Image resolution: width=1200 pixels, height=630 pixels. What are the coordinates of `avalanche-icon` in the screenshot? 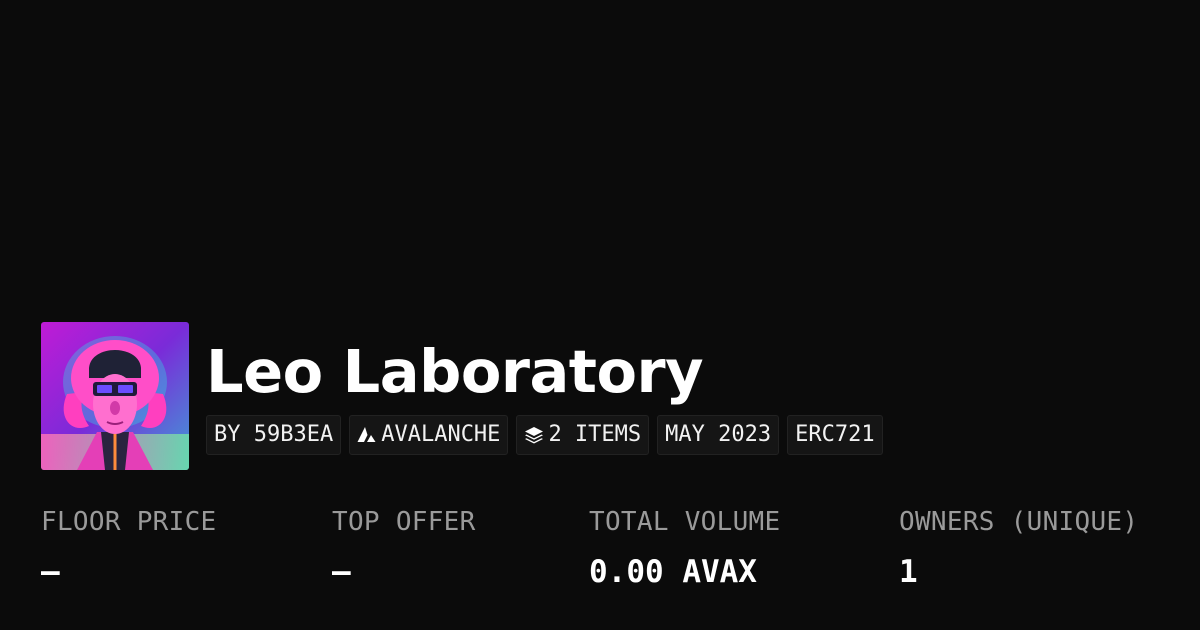 It's located at (367, 435).